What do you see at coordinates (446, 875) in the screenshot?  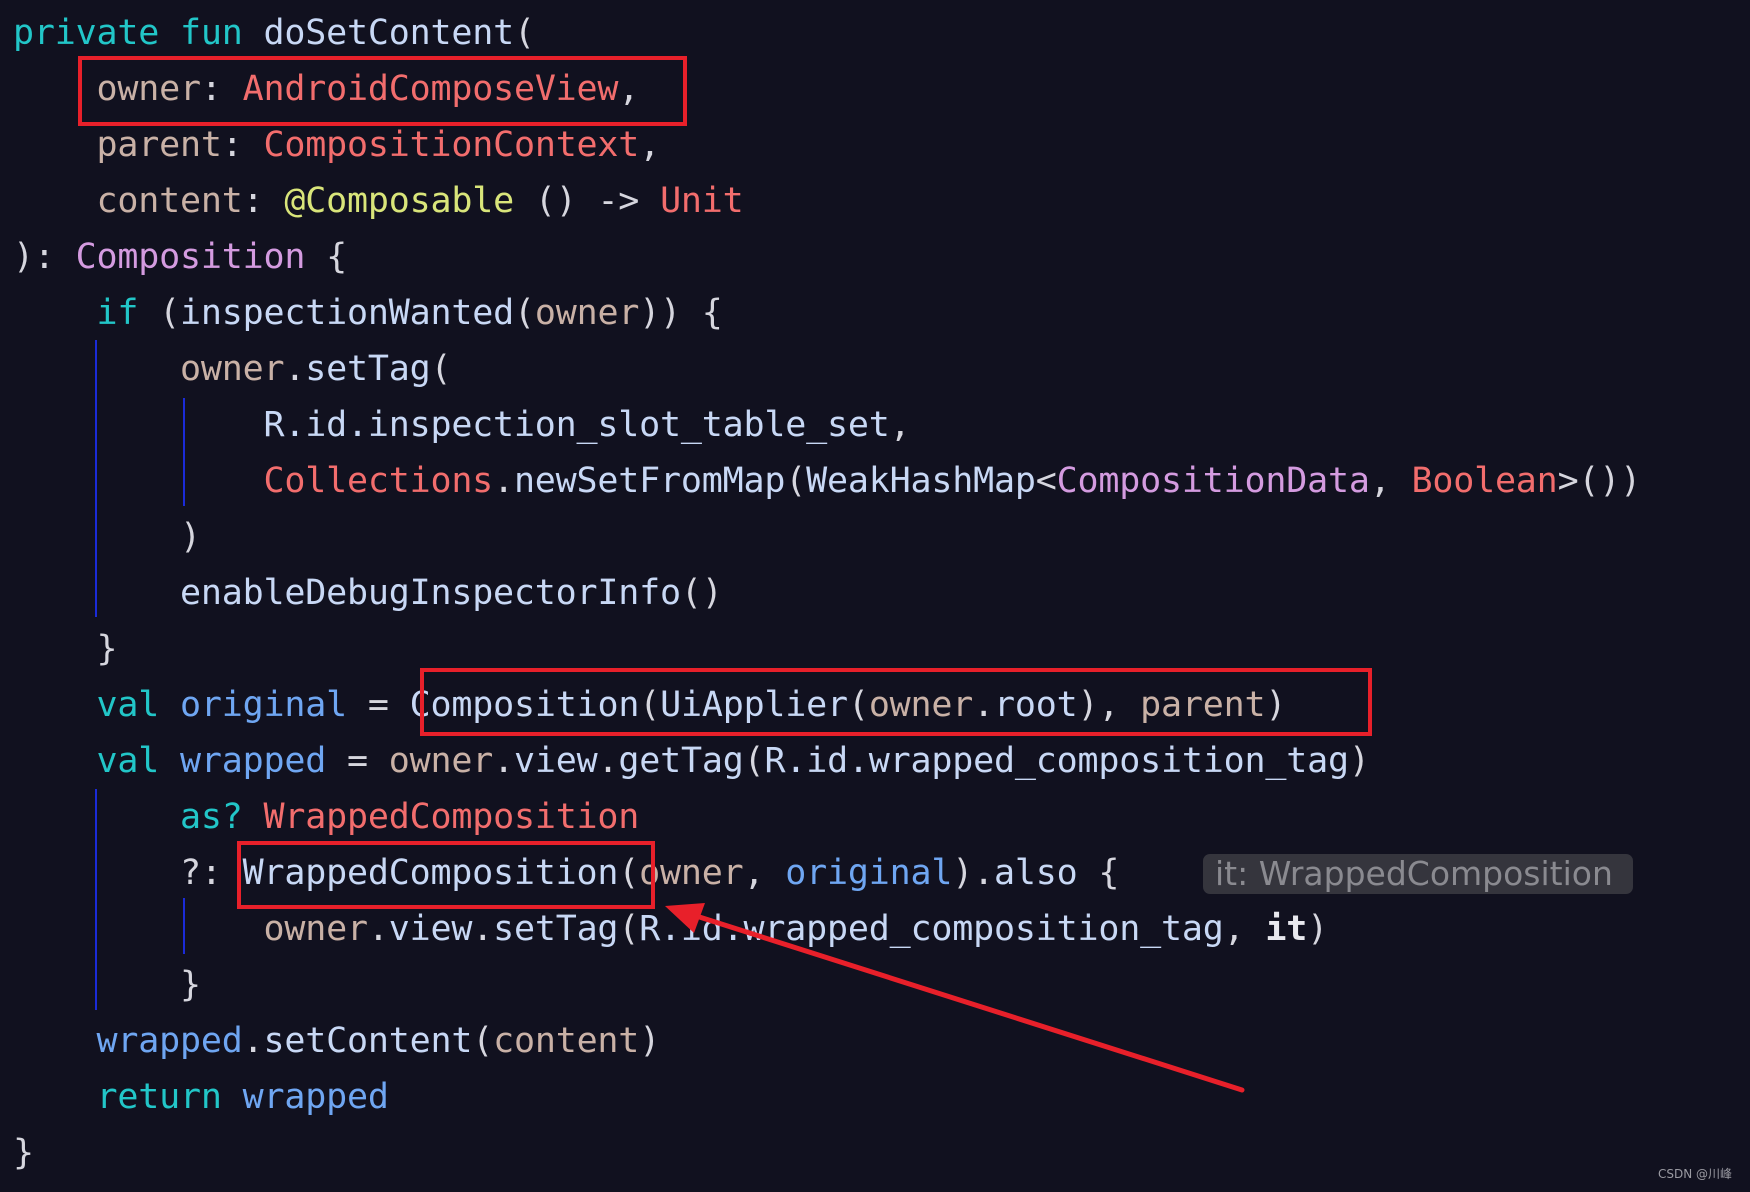 I see `highlight-box-wrapped-composition` at bounding box center [446, 875].